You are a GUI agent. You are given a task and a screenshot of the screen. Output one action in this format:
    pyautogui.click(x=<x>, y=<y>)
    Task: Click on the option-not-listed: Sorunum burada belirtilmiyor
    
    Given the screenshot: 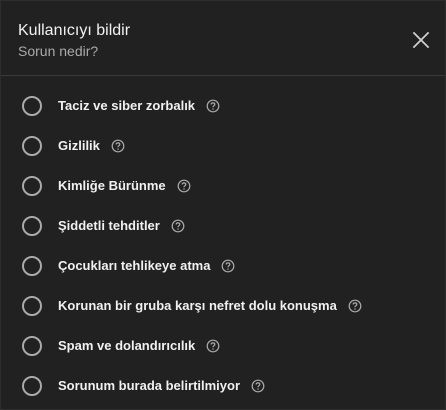 What is the action you would take?
    pyautogui.click(x=223, y=386)
    